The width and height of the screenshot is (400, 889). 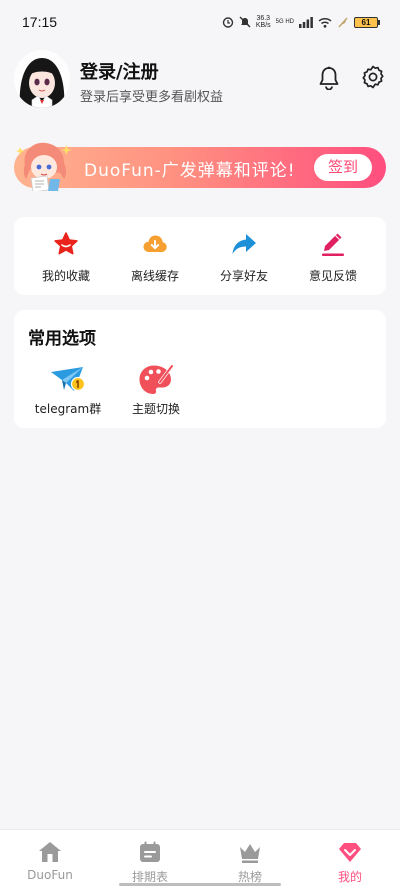 I want to click on theme-switch-label: 主题切换, so click(x=155, y=409).